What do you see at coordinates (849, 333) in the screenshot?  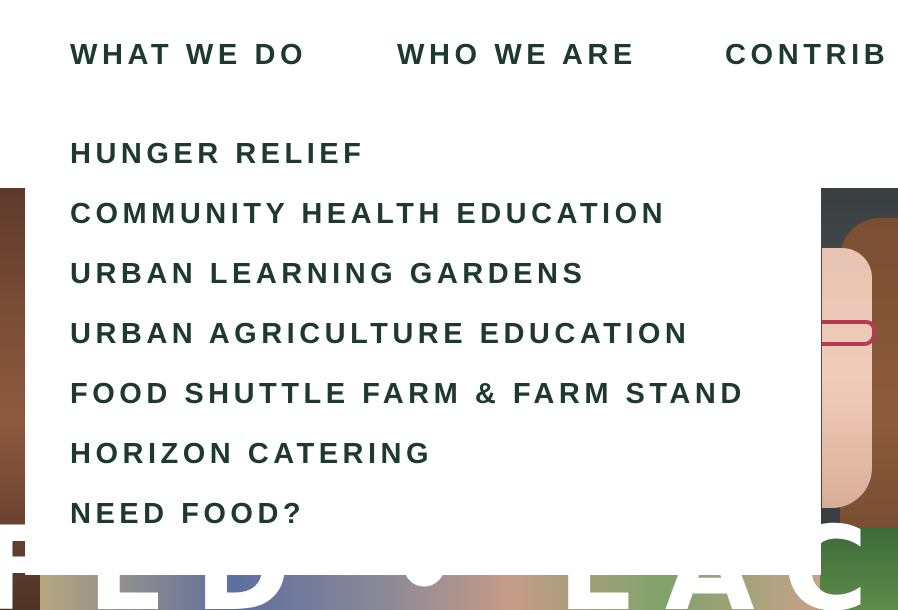 I see `hero-photo-glasses` at bounding box center [849, 333].